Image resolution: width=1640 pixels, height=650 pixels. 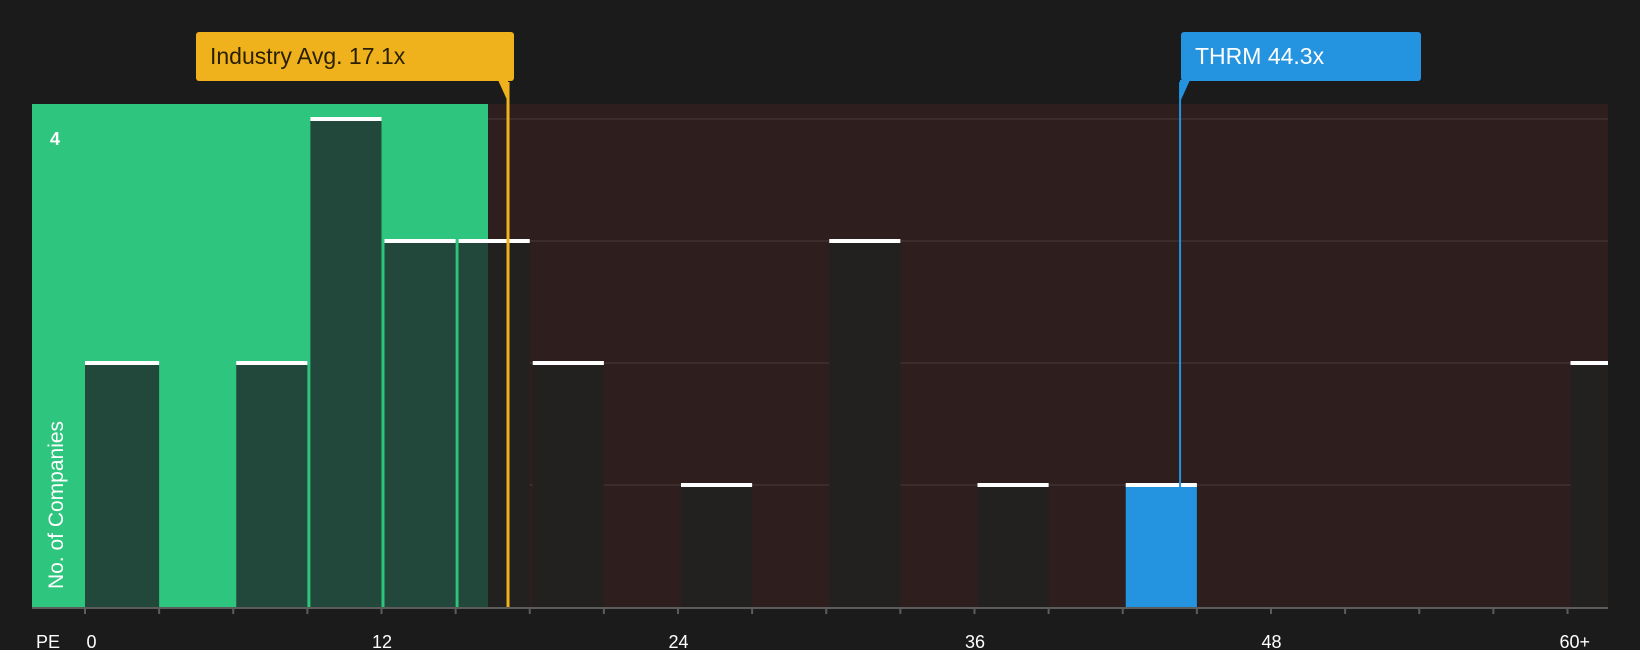 I want to click on company-callout: THRM 44.3x, so click(x=1301, y=56).